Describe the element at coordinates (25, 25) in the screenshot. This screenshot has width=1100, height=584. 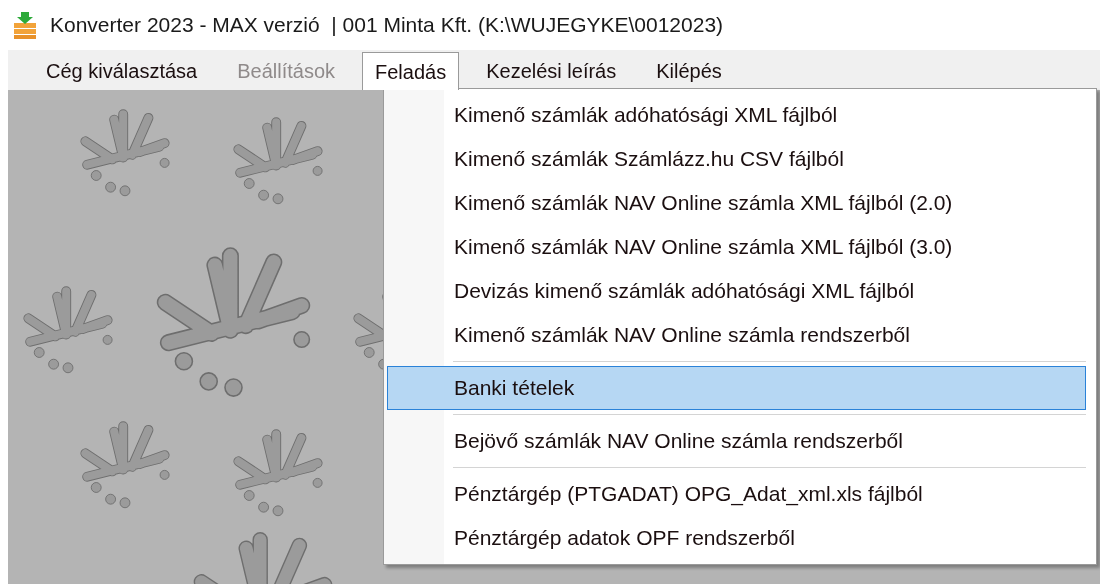
I see `app-icon` at that location.